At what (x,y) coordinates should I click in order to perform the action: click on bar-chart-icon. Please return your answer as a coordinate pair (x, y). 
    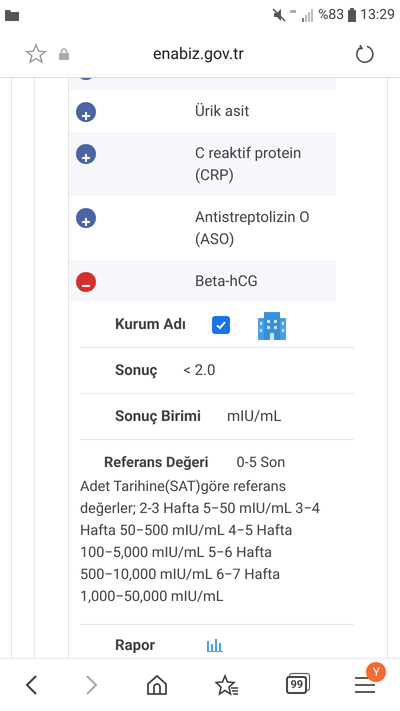
    Looking at the image, I should click on (215, 645).